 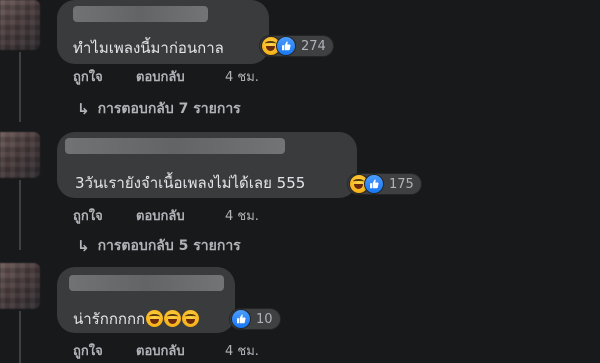 I want to click on comment-bubble: 3วันเรายังจำเนื้อเพลงไม่ได้เลย 555, so click(x=207, y=165).